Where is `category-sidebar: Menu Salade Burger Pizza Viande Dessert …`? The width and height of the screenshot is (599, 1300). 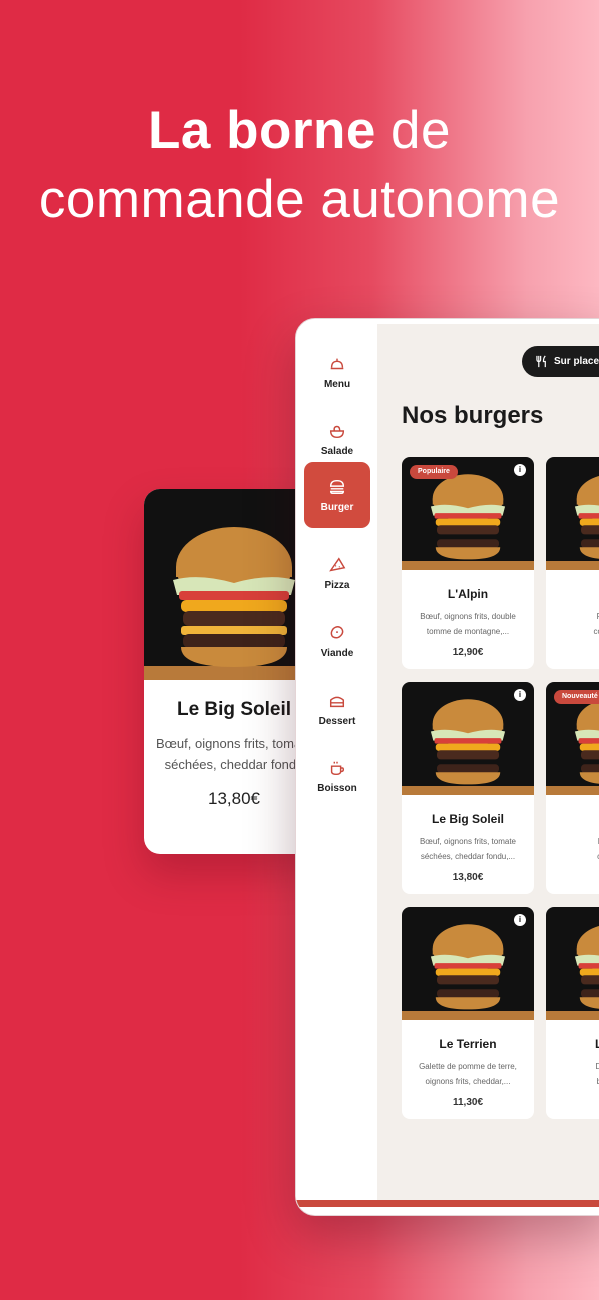
category-sidebar: Menu Salade Burger Pizza Viande Dessert … is located at coordinates (336, 767).